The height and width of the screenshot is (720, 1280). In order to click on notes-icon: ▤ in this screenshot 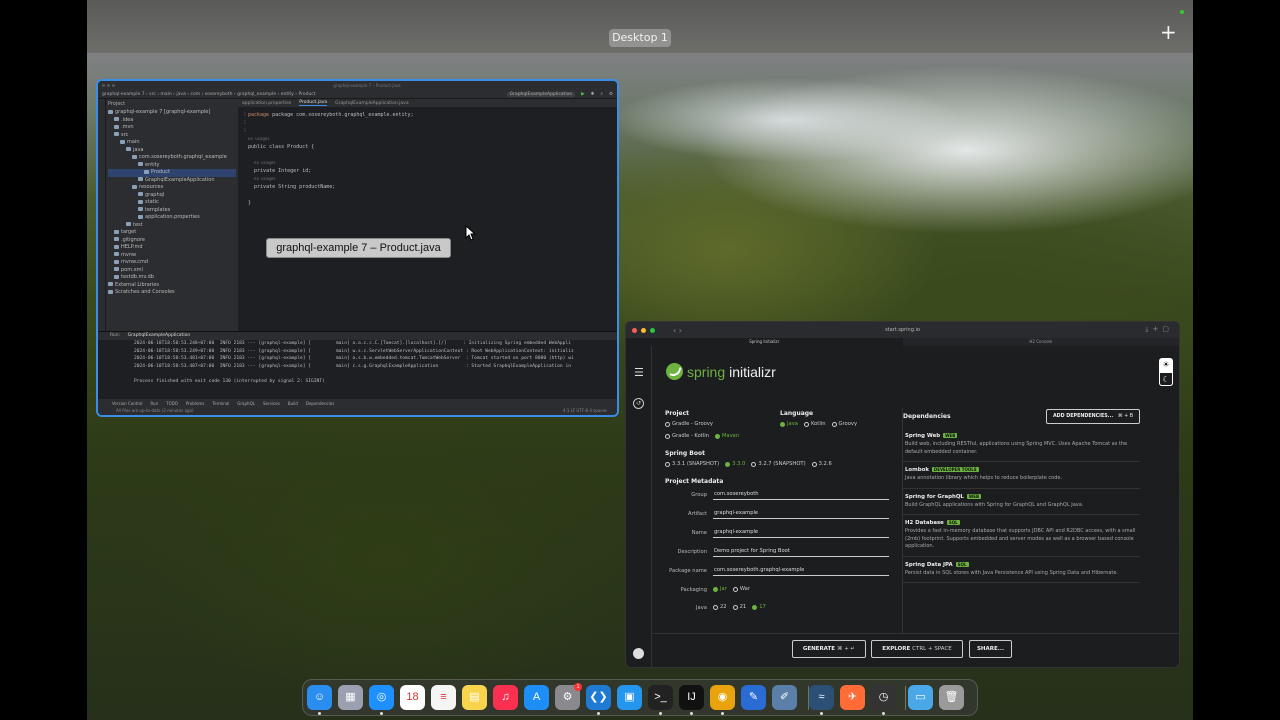, I will do `click(474, 697)`.